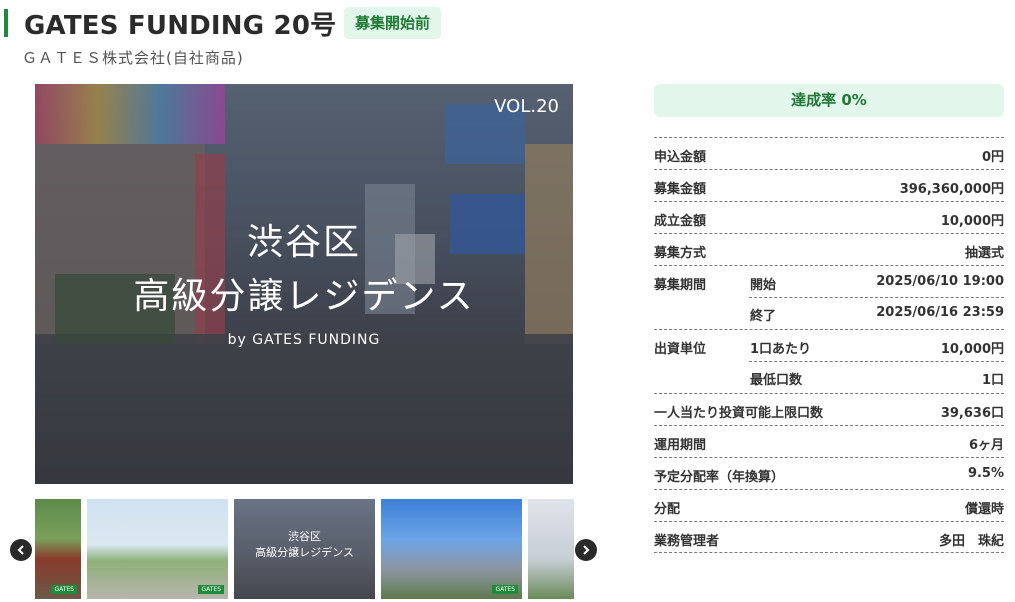 Image resolution: width=1015 pixels, height=602 pixels. Describe the element at coordinates (940, 281) in the screenshot. I see `info-value: 2025/06/10 19:00` at that location.